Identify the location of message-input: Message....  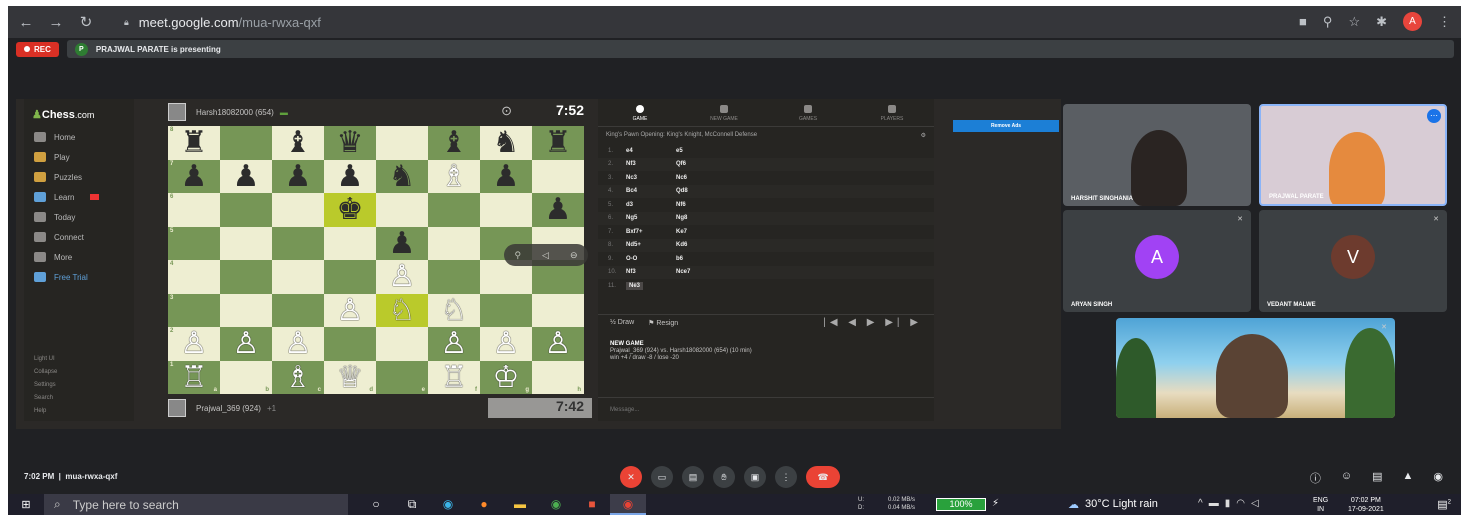
(766, 408).